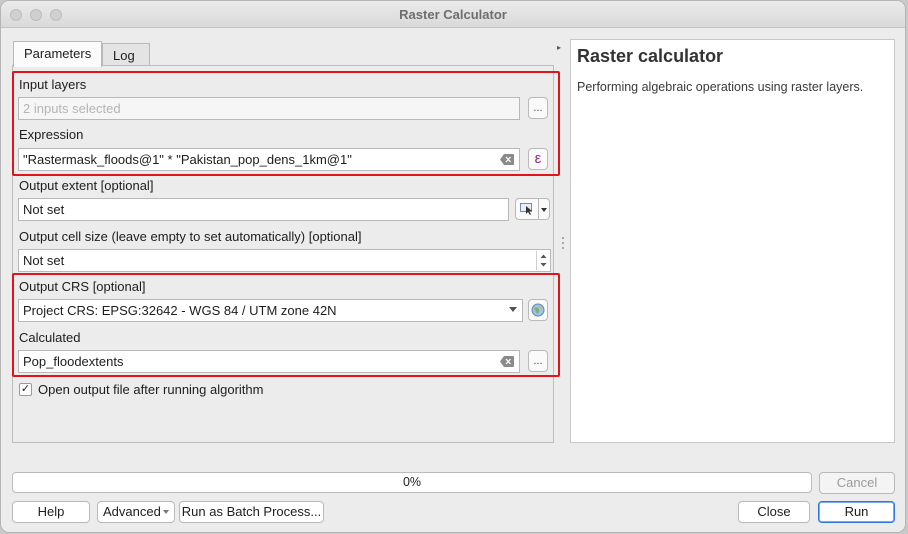 Image resolution: width=908 pixels, height=534 pixels. I want to click on progress-label: 0%, so click(412, 482).